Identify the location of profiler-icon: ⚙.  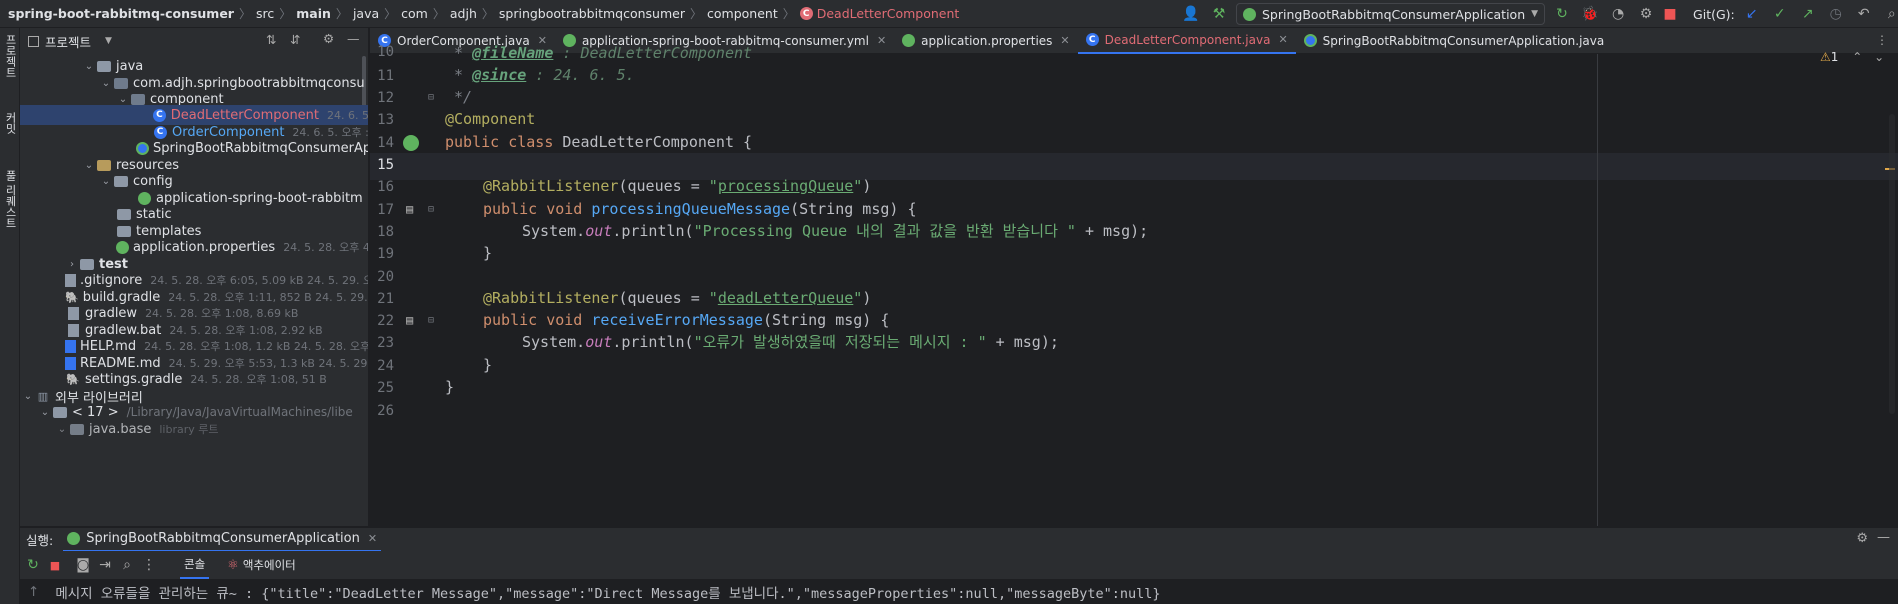
(1646, 14).